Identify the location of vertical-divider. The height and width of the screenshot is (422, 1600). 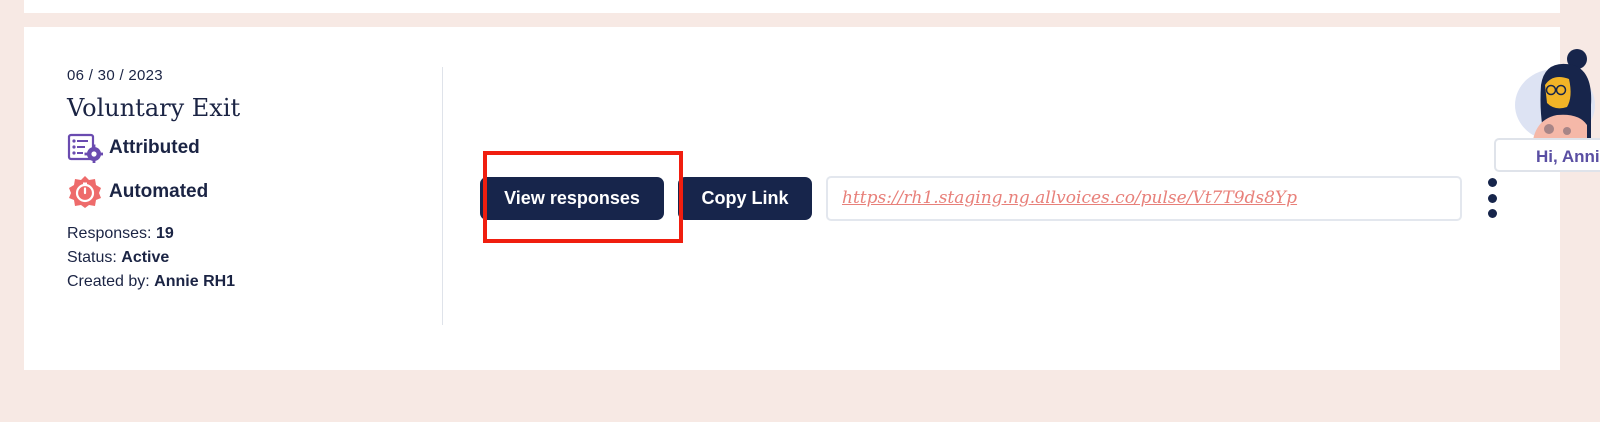
(442, 196).